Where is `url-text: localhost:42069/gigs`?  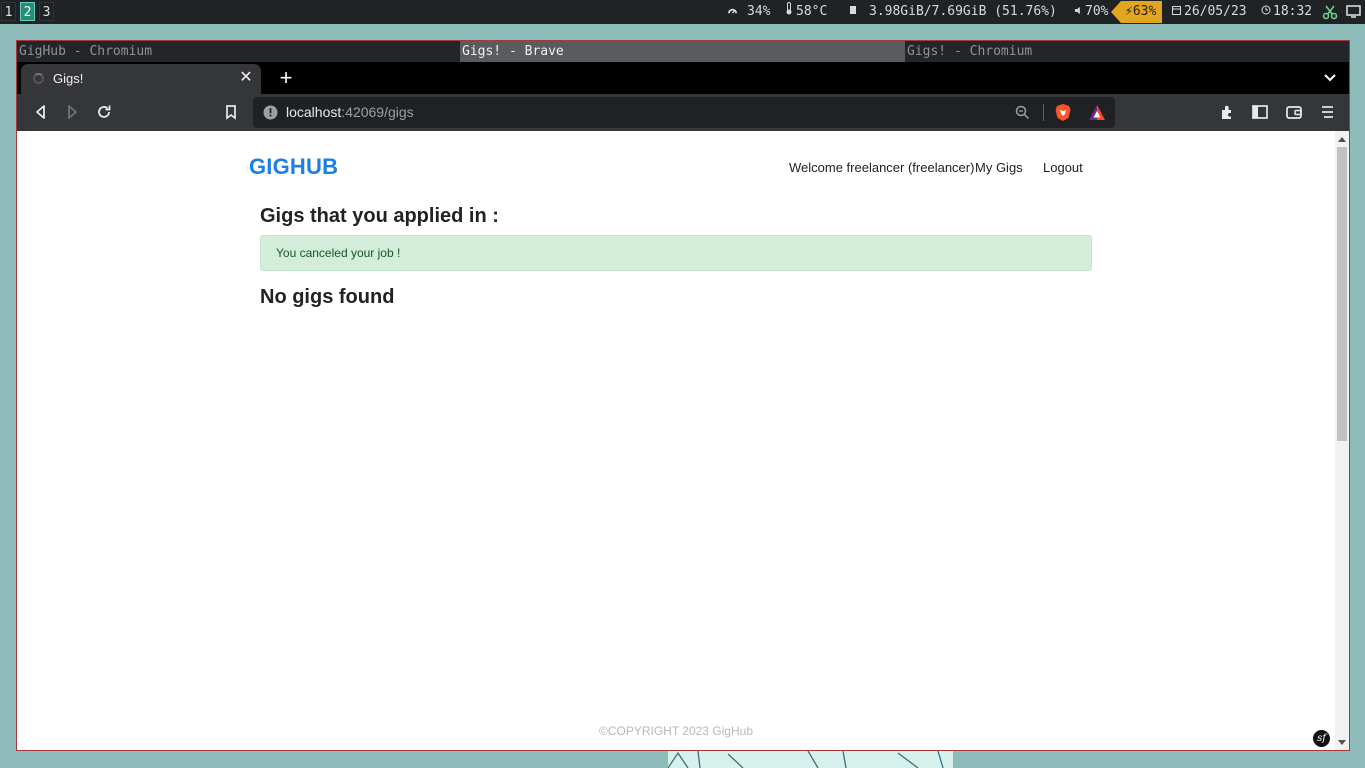 url-text: localhost:42069/gigs is located at coordinates (350, 112).